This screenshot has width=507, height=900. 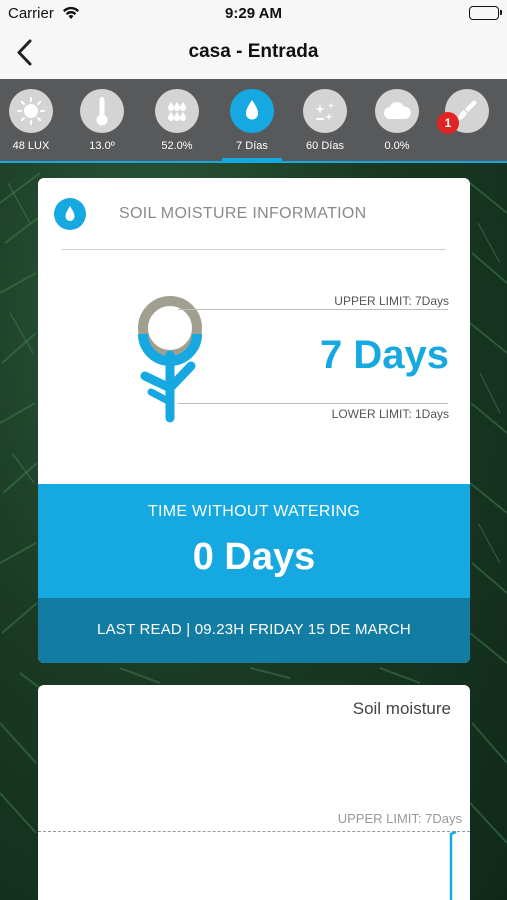 What do you see at coordinates (170, 359) in the screenshot?
I see `sprout-gauge-icon` at bounding box center [170, 359].